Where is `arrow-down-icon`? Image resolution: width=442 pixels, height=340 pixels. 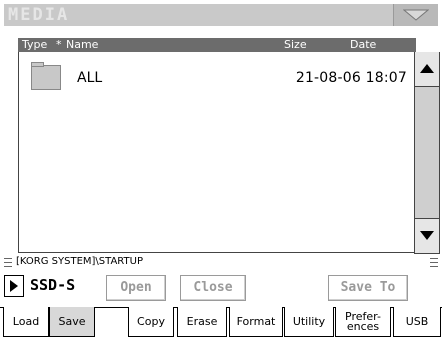 arrow-down-icon is located at coordinates (427, 235).